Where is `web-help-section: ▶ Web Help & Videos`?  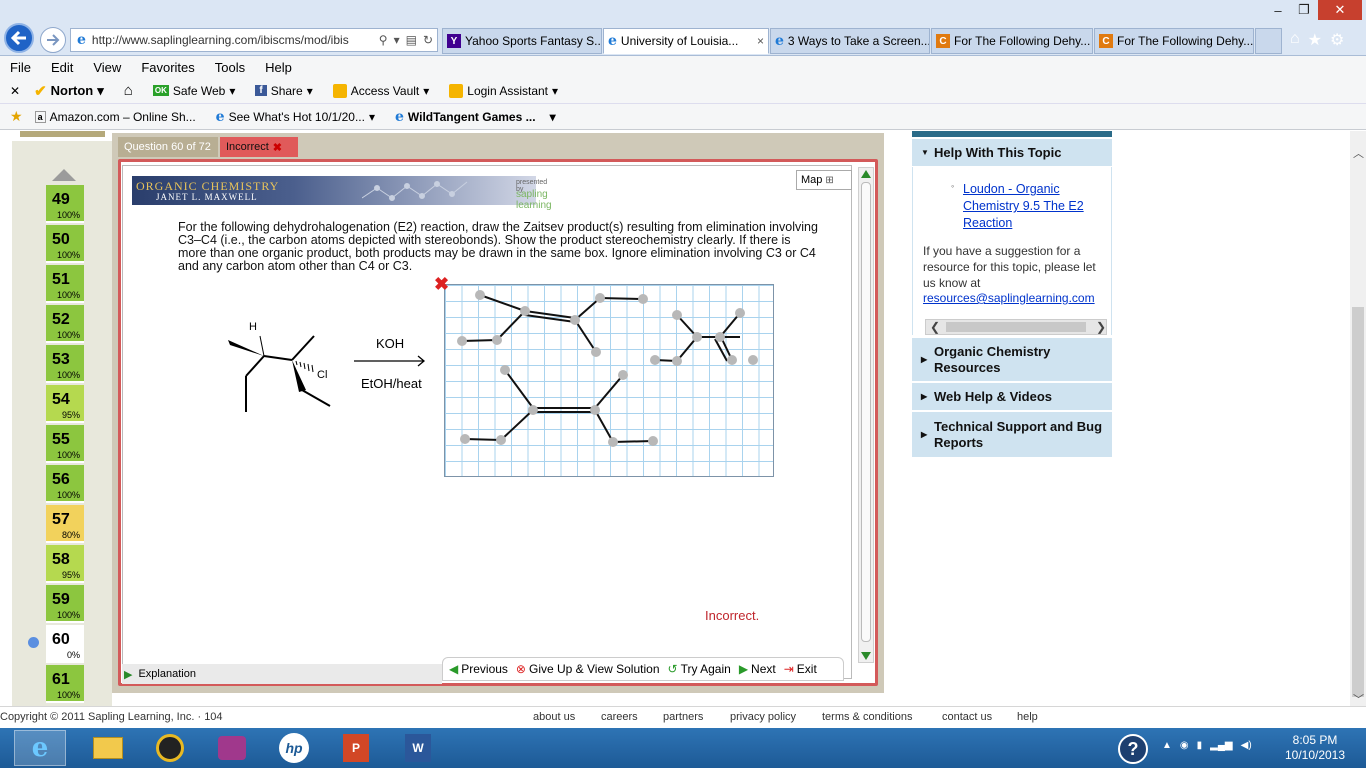 web-help-section: ▶ Web Help & Videos is located at coordinates (1012, 397).